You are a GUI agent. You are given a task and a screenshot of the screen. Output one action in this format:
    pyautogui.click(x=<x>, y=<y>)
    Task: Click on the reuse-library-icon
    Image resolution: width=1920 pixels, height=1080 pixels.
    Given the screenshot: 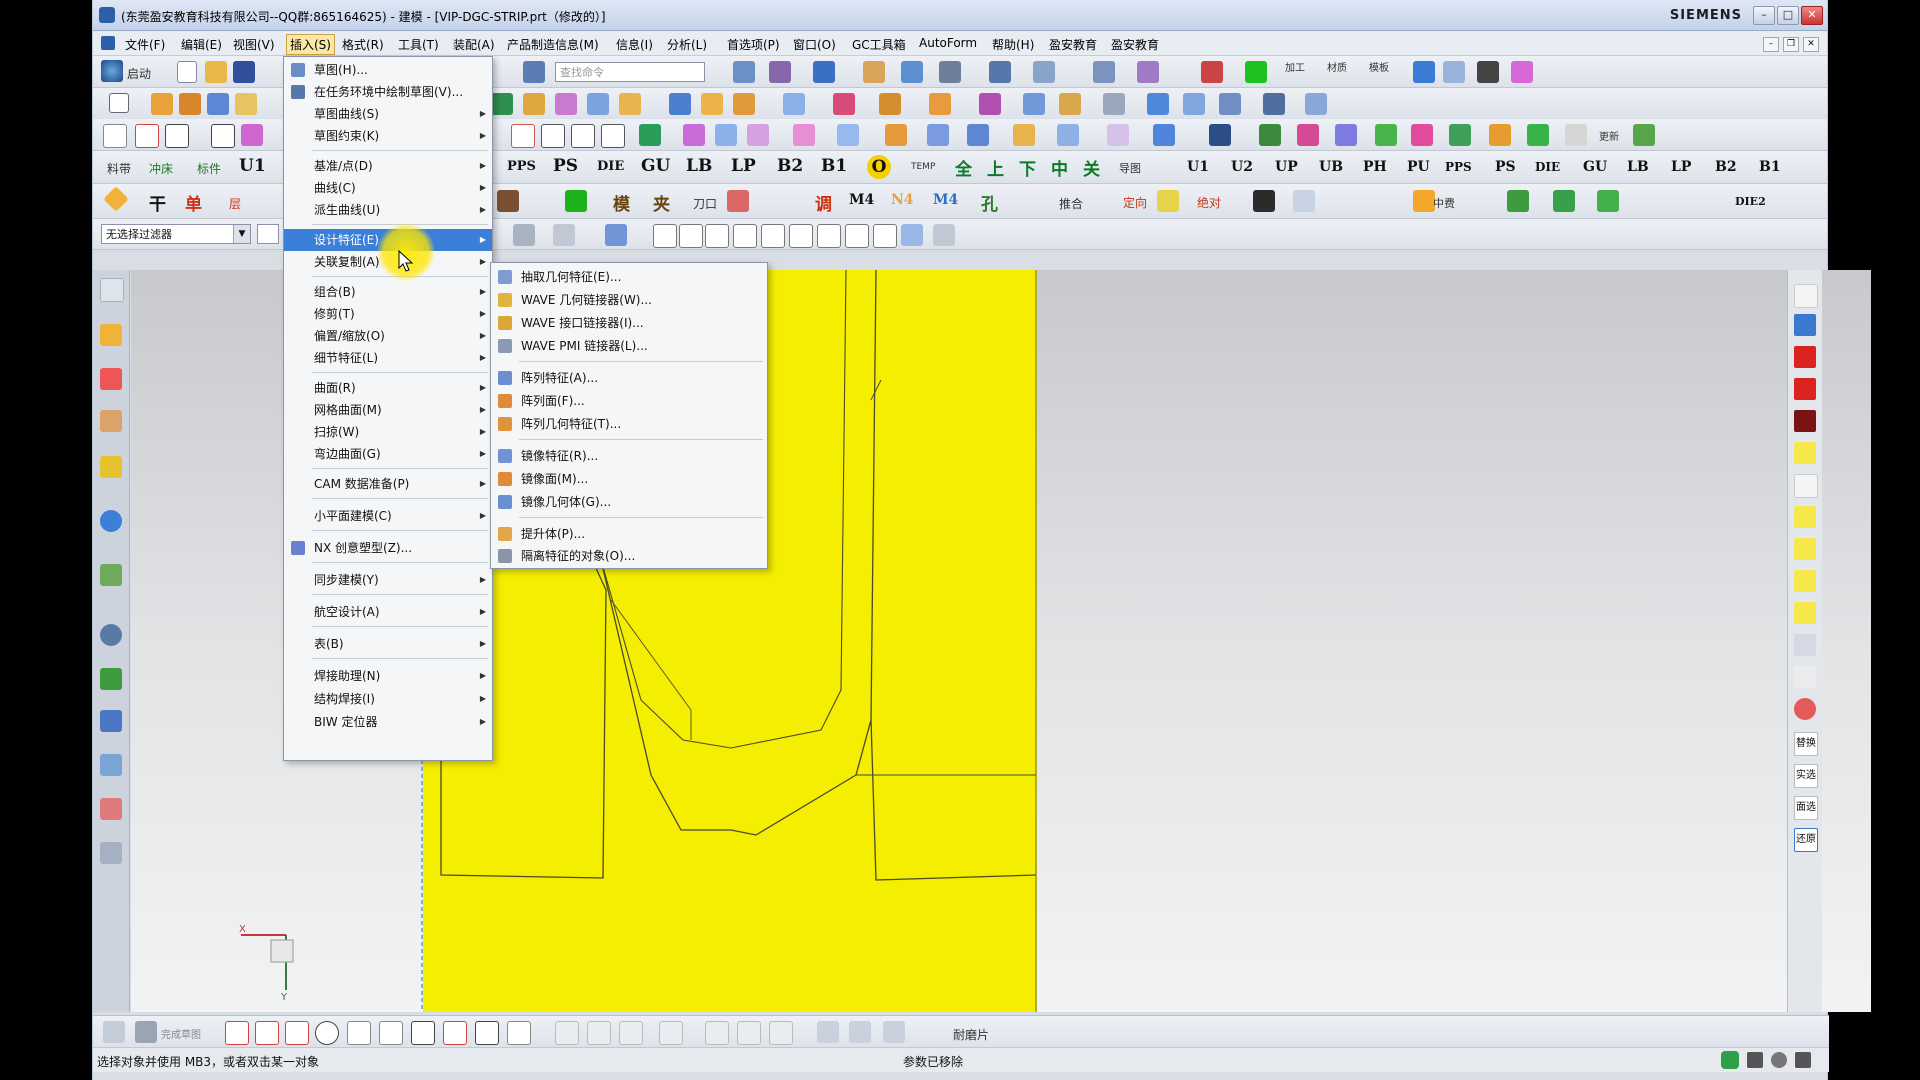 What is the action you would take?
    pyautogui.click(x=111, y=467)
    